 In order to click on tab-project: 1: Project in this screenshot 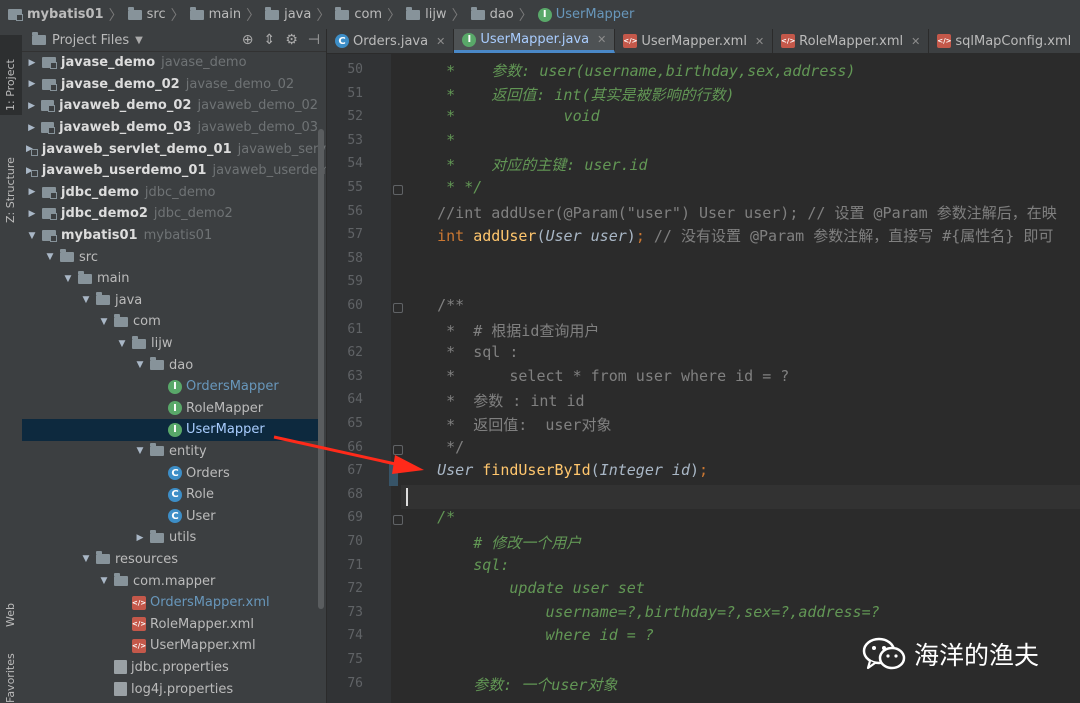, I will do `click(11, 75)`.